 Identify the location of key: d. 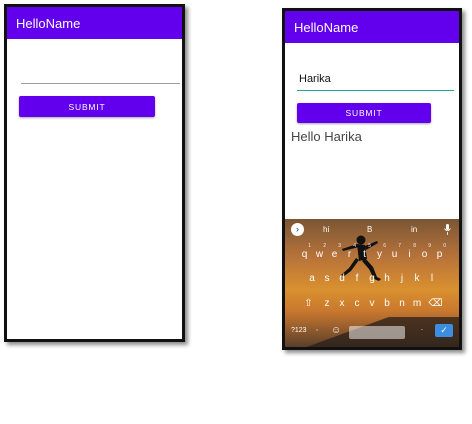
(342, 278).